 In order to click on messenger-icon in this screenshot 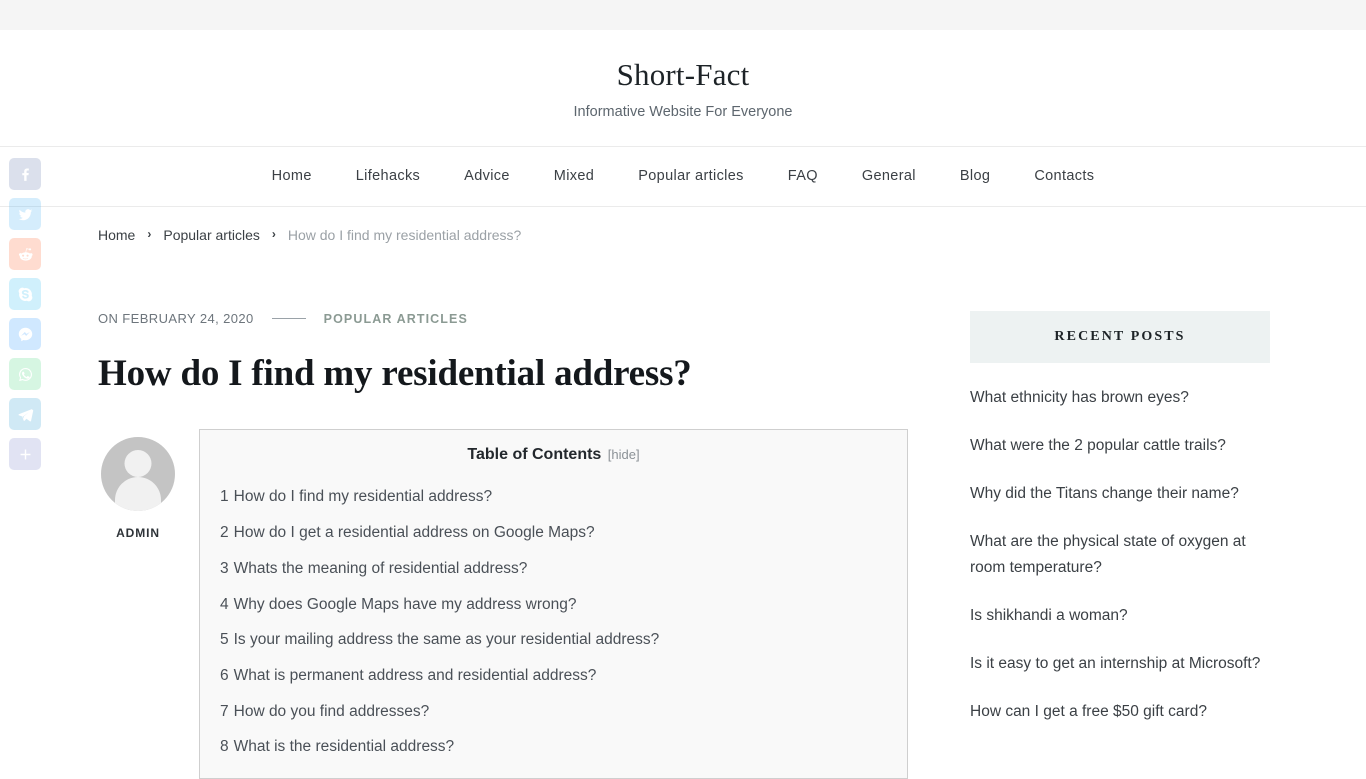, I will do `click(25, 334)`.